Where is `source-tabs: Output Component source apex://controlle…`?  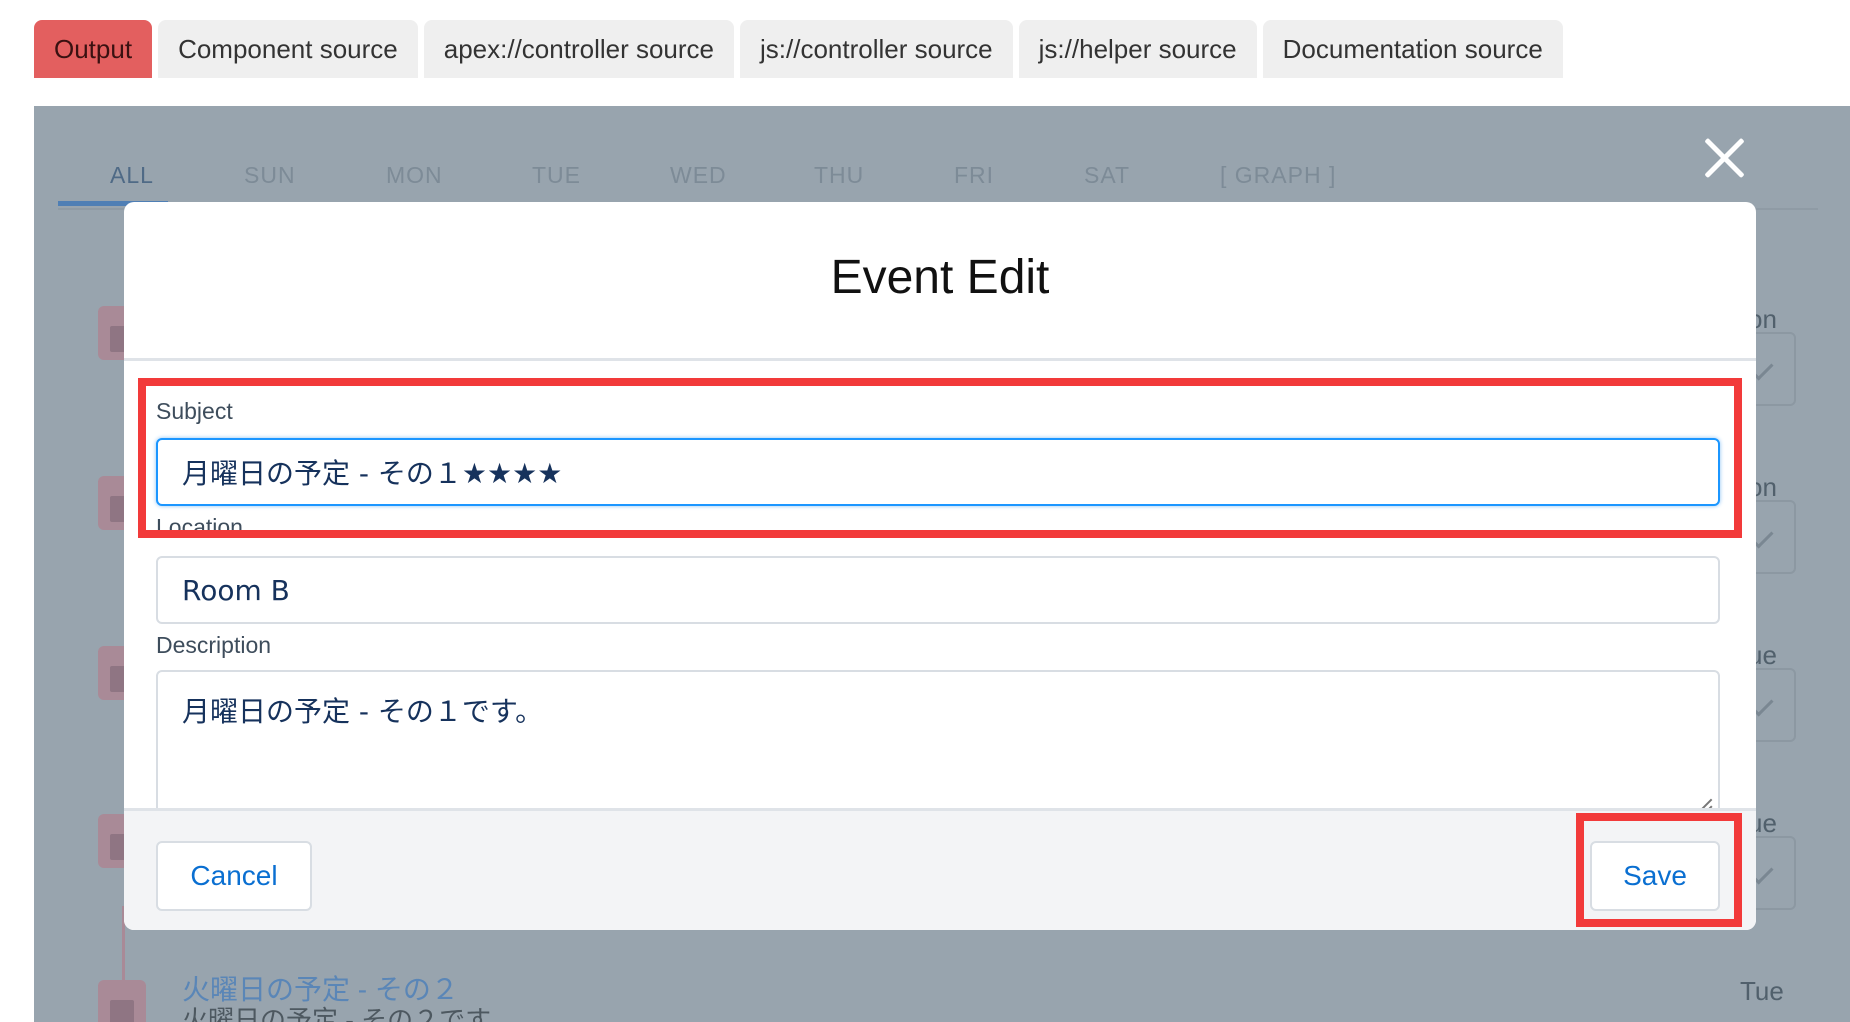
source-tabs: Output Component source apex://controlle… is located at coordinates (798, 49).